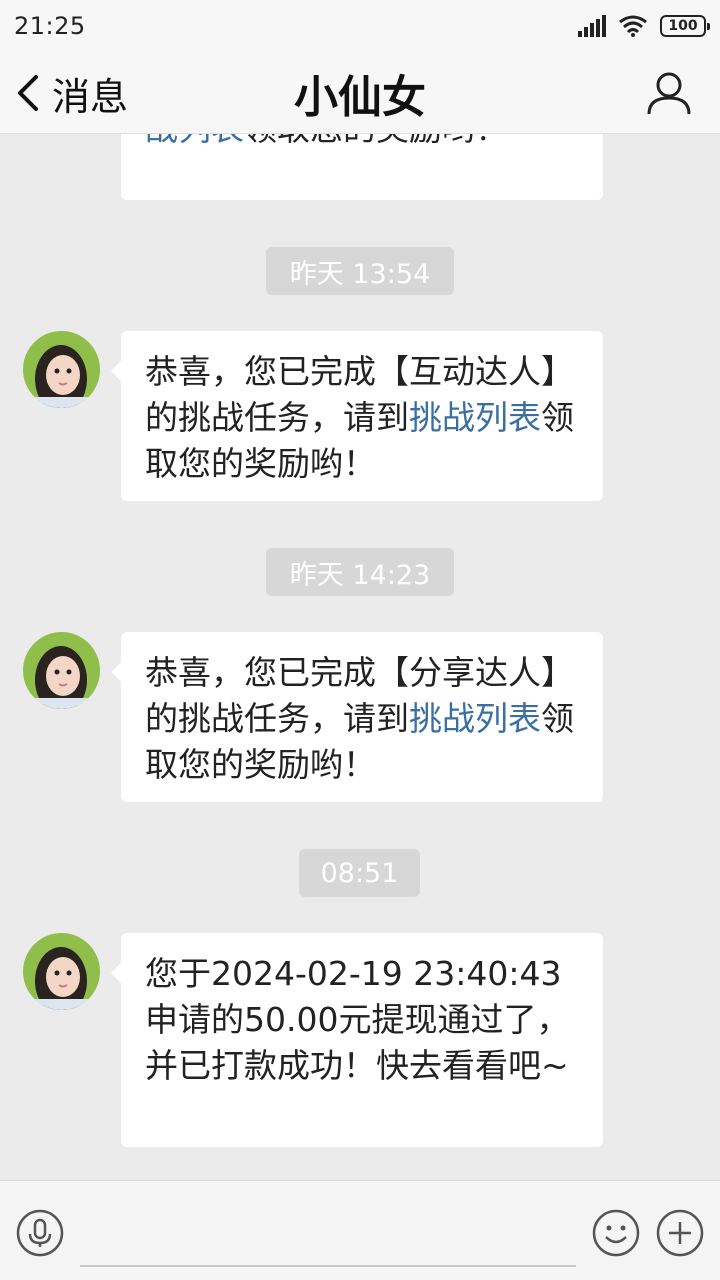  I want to click on battery-icon: 100, so click(685, 26).